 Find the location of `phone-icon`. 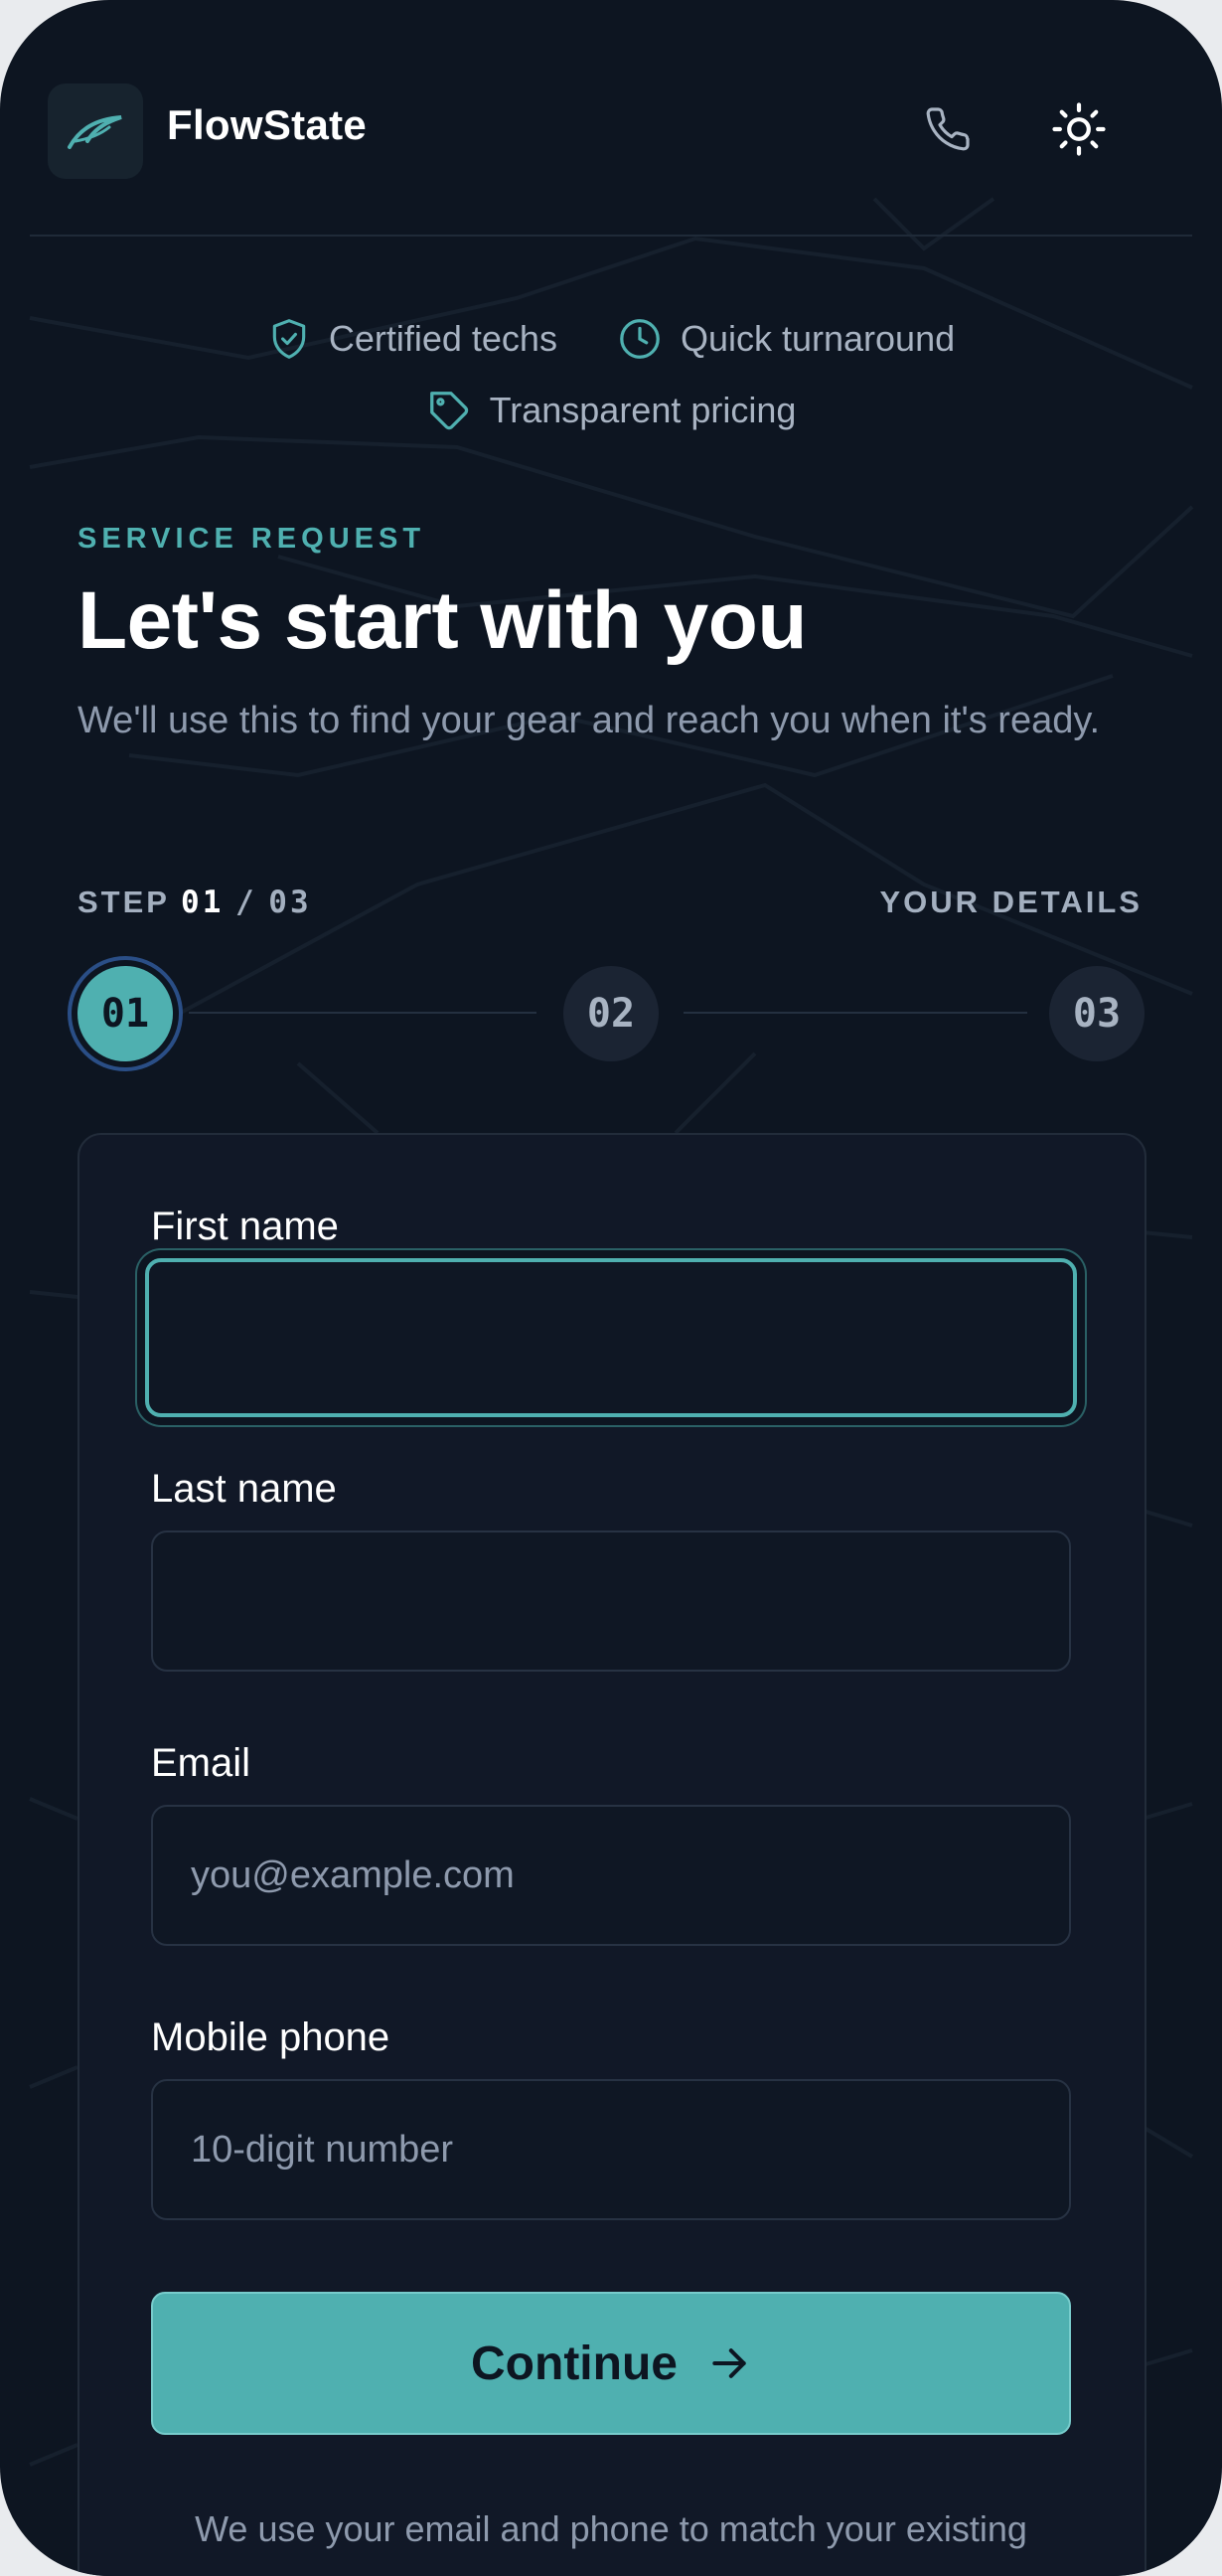

phone-icon is located at coordinates (948, 129).